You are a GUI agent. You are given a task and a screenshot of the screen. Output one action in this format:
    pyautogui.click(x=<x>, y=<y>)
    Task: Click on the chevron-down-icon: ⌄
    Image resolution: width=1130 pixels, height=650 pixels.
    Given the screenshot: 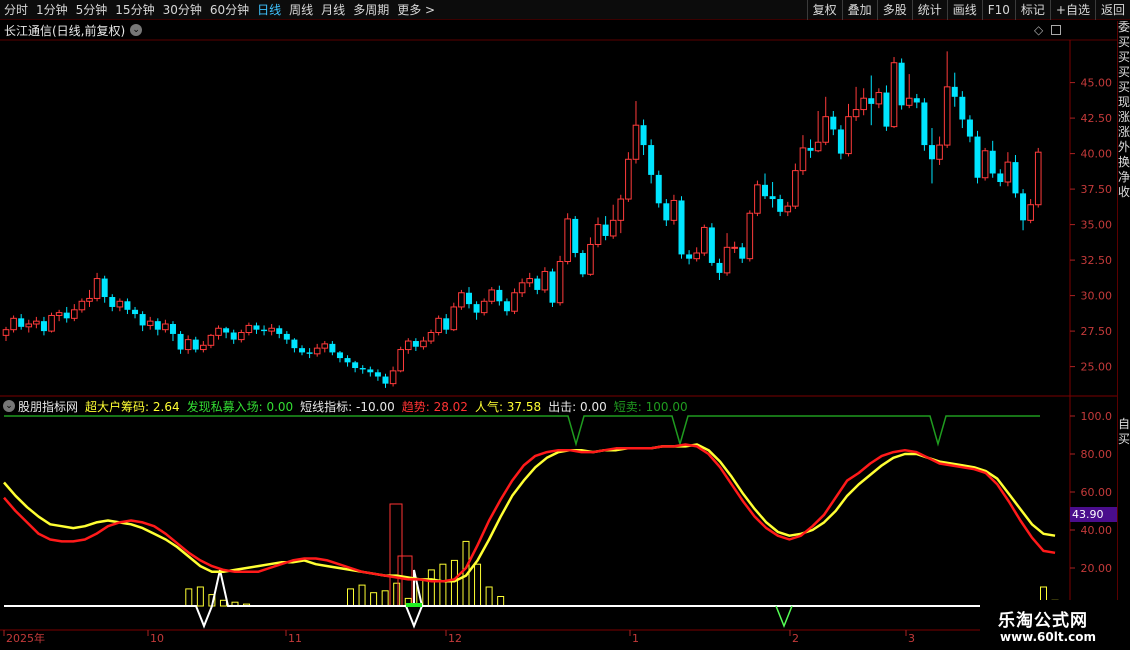 What is the action you would take?
    pyautogui.click(x=9, y=406)
    